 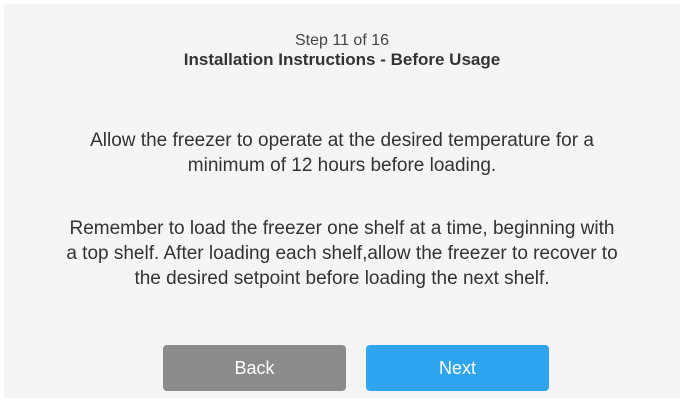 What do you see at coordinates (457, 368) in the screenshot?
I see `next-button: Next` at bounding box center [457, 368].